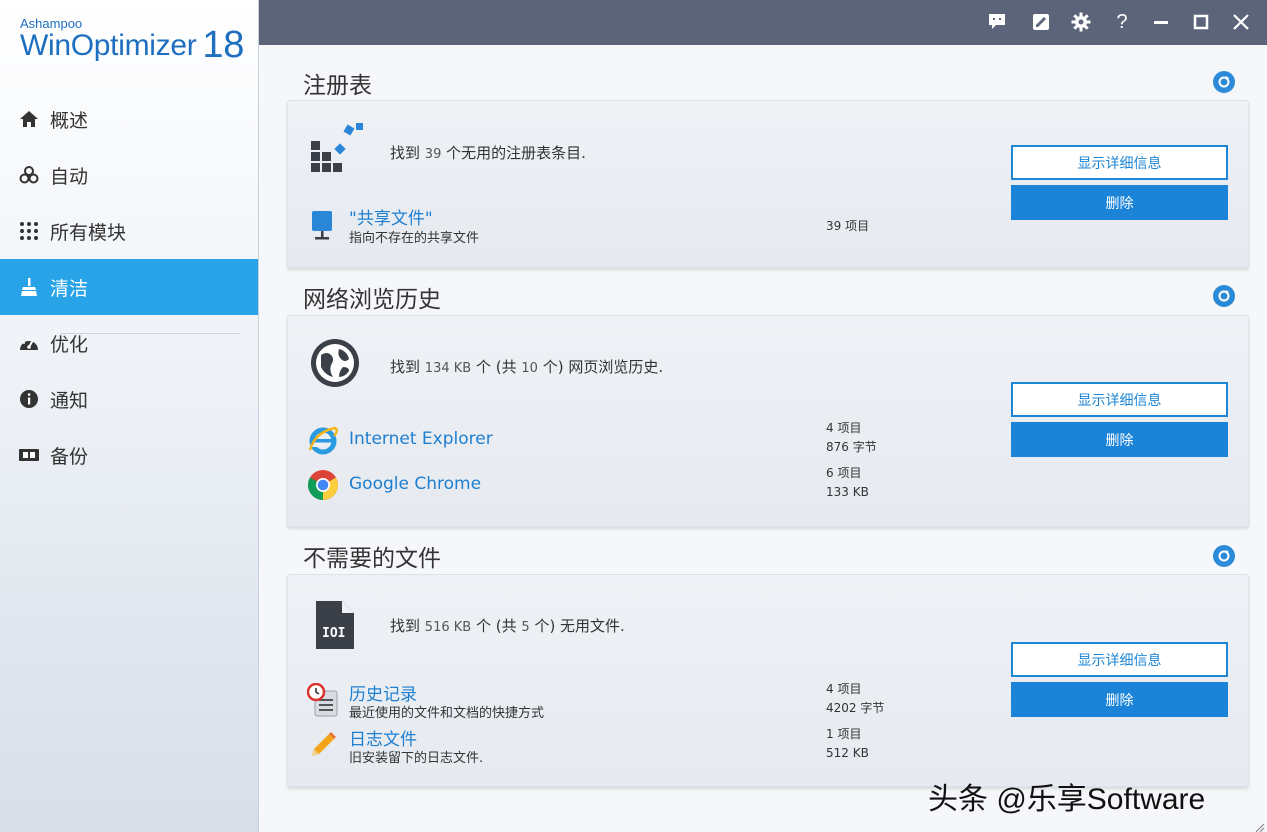 The height and width of the screenshot is (832, 1267). I want to click on brand-main: WinOptimizer 18, so click(132, 45).